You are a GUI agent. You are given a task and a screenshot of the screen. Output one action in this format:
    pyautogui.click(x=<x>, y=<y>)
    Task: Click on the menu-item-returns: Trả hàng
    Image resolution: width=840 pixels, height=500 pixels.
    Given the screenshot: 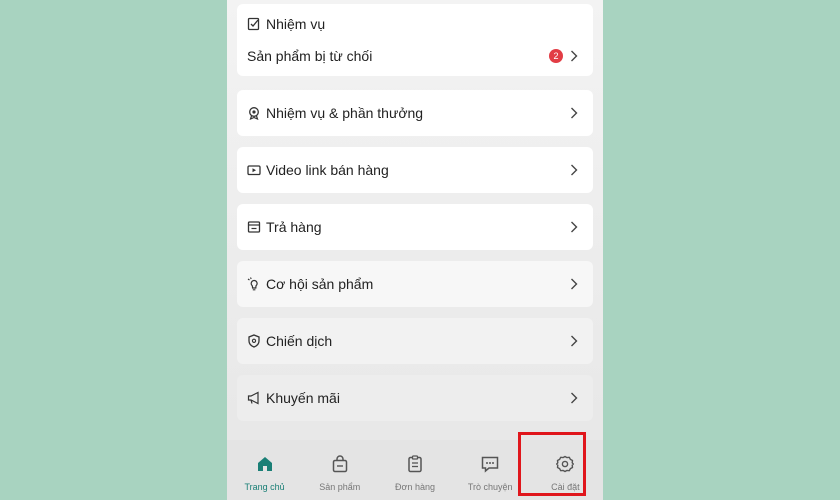 What is the action you would take?
    pyautogui.click(x=415, y=227)
    